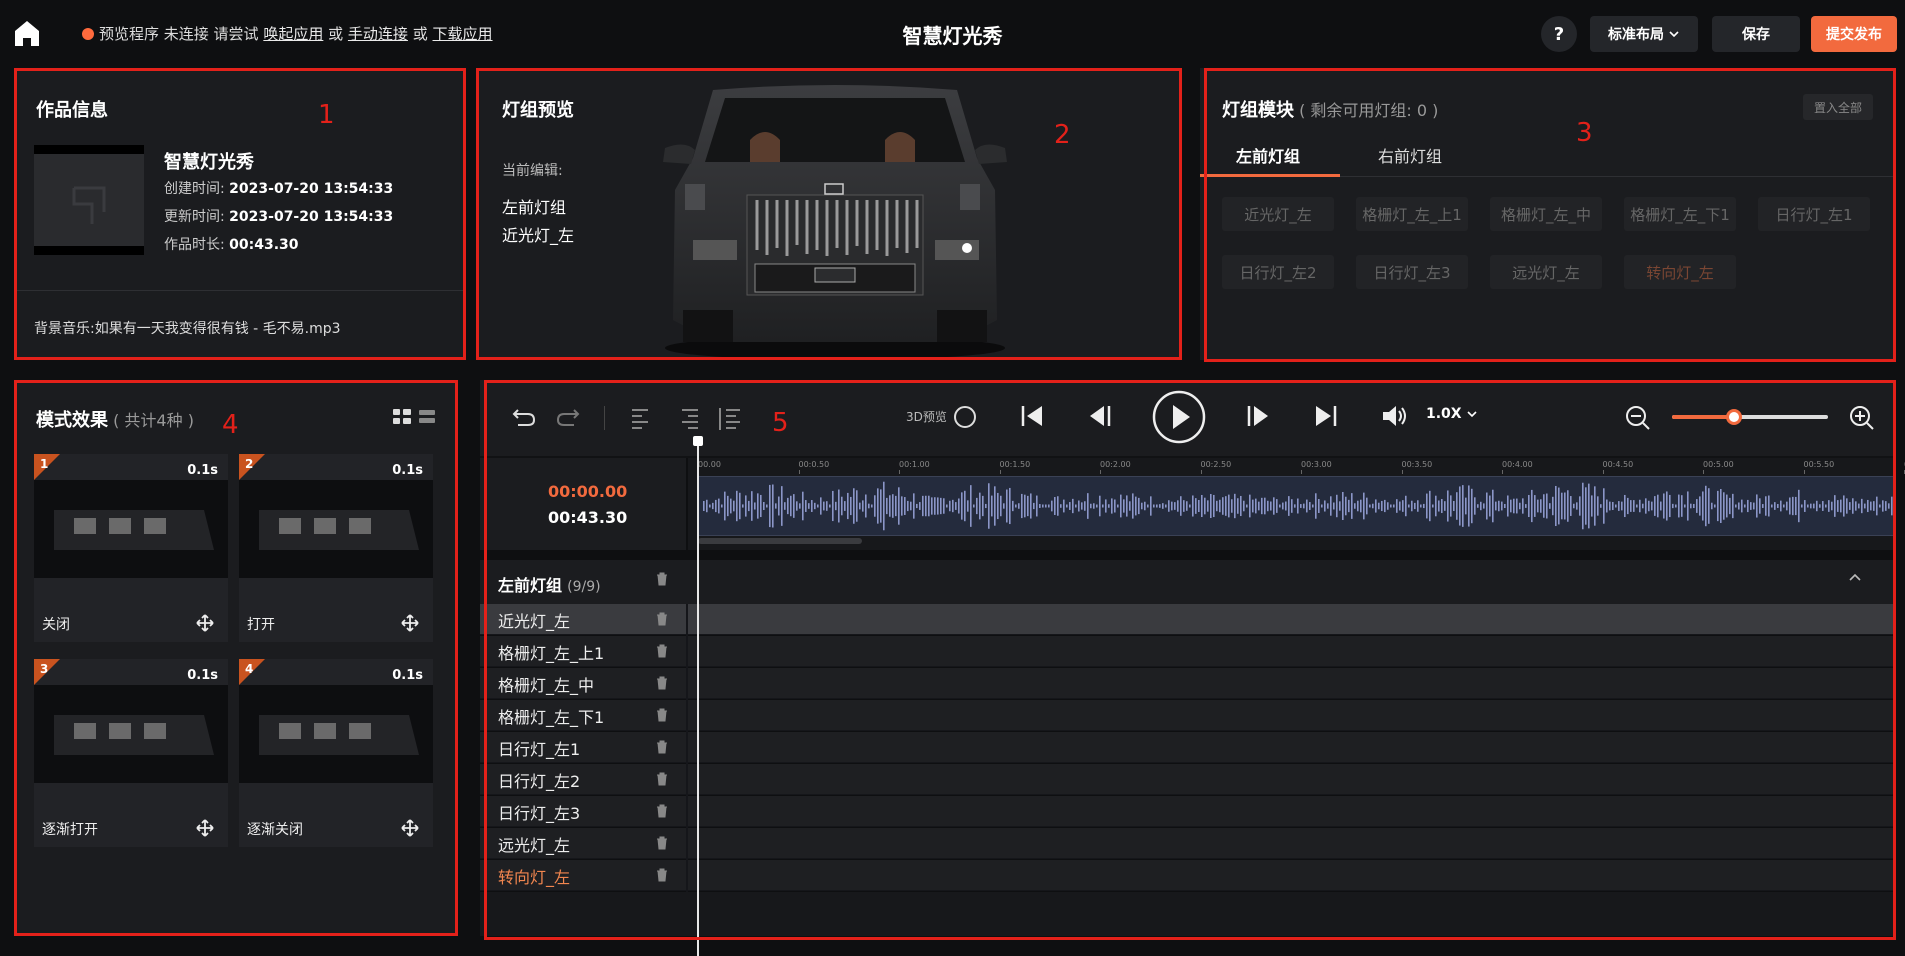 The height and width of the screenshot is (956, 1905). What do you see at coordinates (780, 541) in the screenshot?
I see `horizontal-scrollbar` at bounding box center [780, 541].